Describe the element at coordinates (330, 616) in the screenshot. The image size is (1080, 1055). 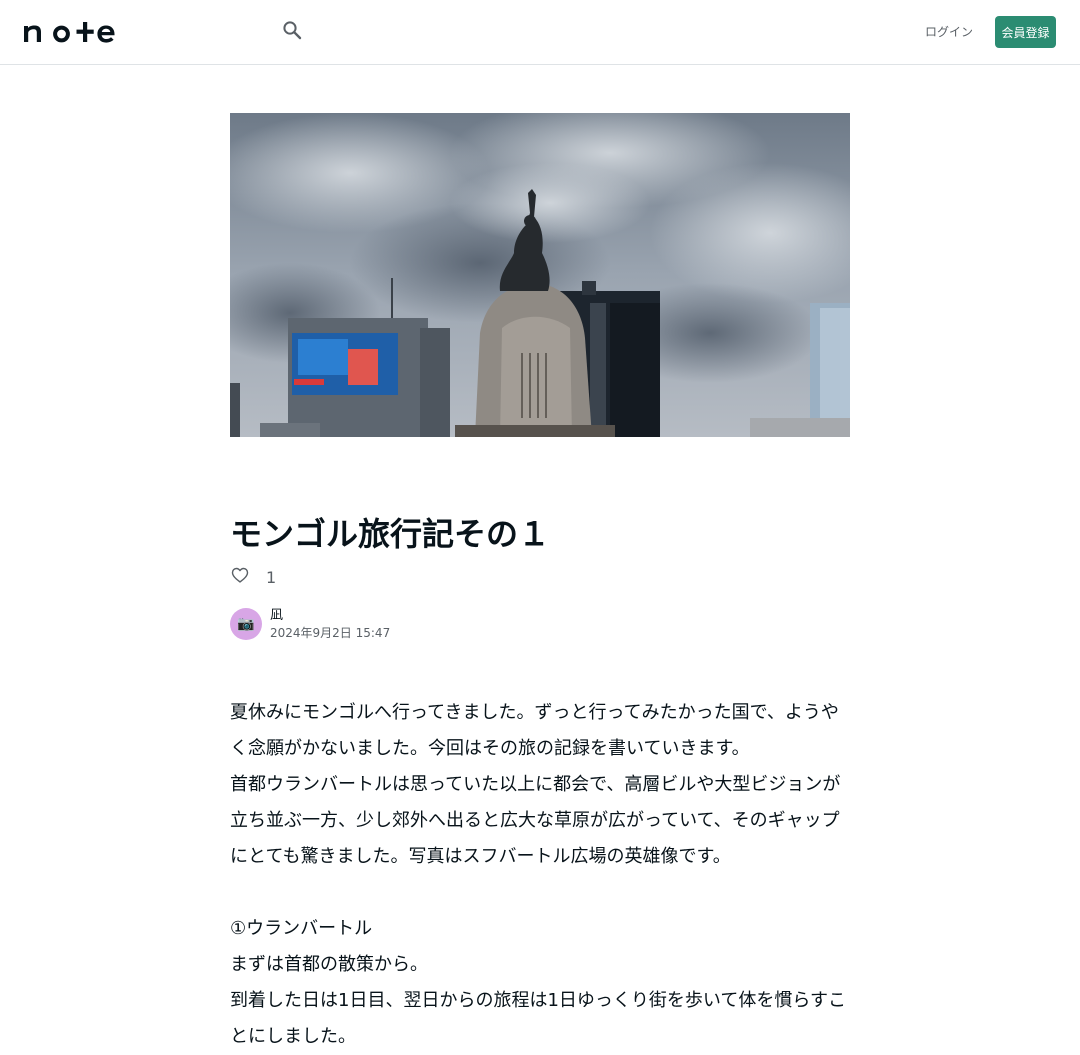
I see `author-name: 凪` at that location.